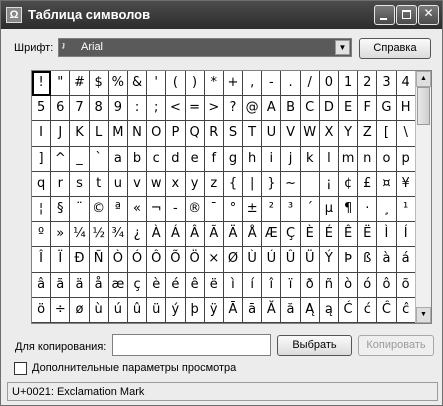 This screenshot has height=406, width=443. I want to click on character-cell: *, so click(214, 84).